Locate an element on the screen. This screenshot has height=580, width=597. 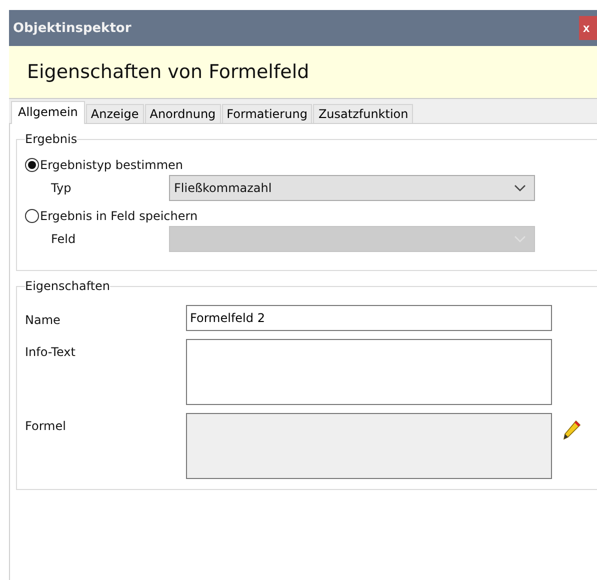
pencil-icon is located at coordinates (572, 430).